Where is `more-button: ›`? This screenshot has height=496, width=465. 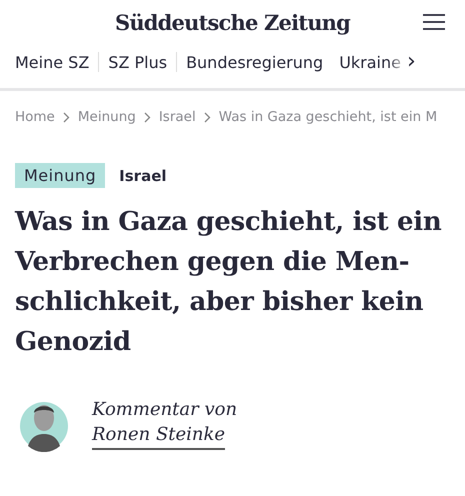
more-button: › is located at coordinates (411, 62).